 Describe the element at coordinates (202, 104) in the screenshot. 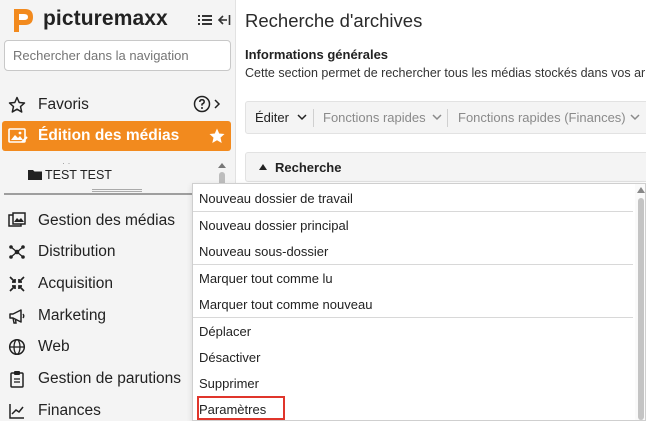

I see `help-icon` at that location.